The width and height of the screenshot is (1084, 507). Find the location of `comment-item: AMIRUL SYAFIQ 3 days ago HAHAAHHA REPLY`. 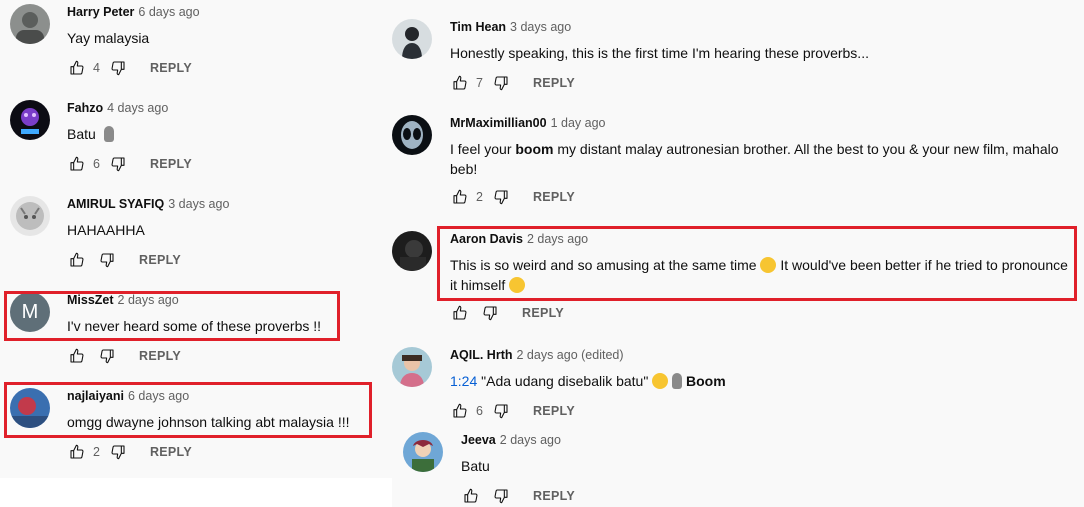

comment-item: AMIRUL SYAFIQ 3 days ago HAHAAHHA REPLY is located at coordinates (195, 237).